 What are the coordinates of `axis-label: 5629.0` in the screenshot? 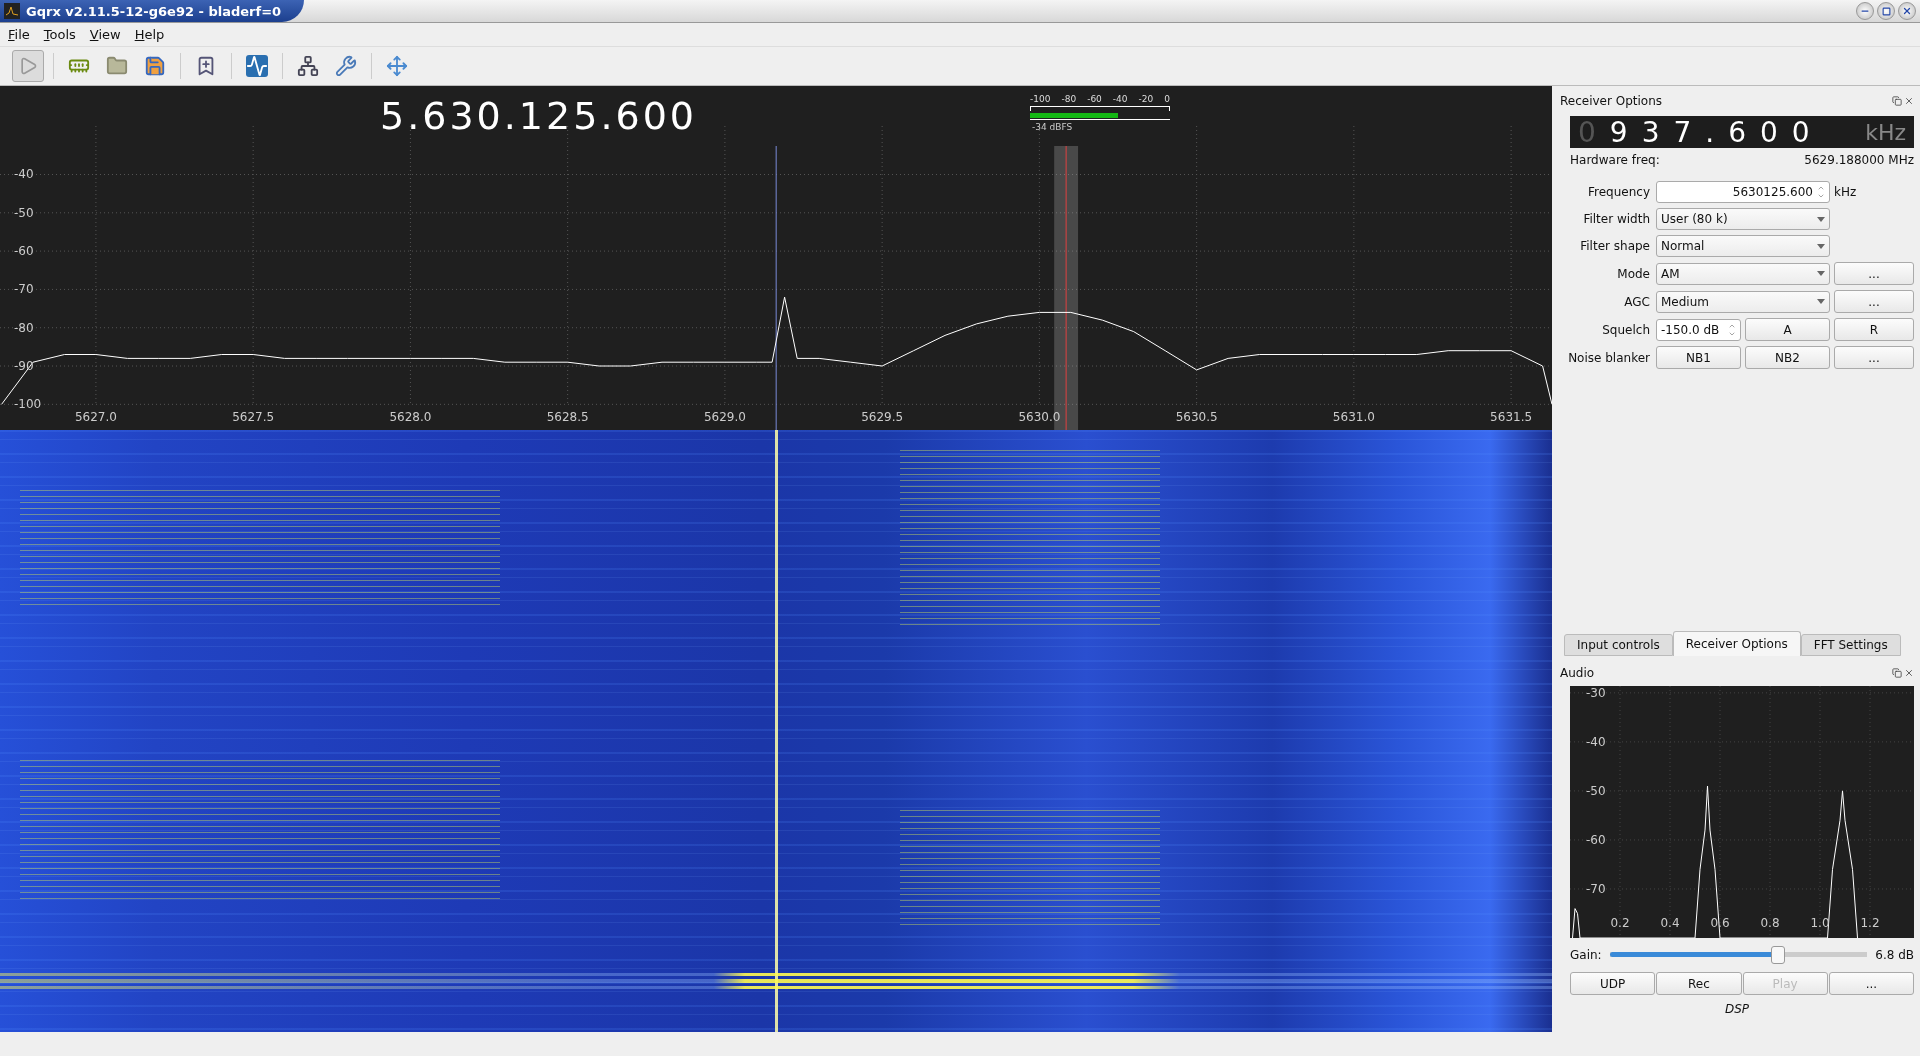 It's located at (724, 417).